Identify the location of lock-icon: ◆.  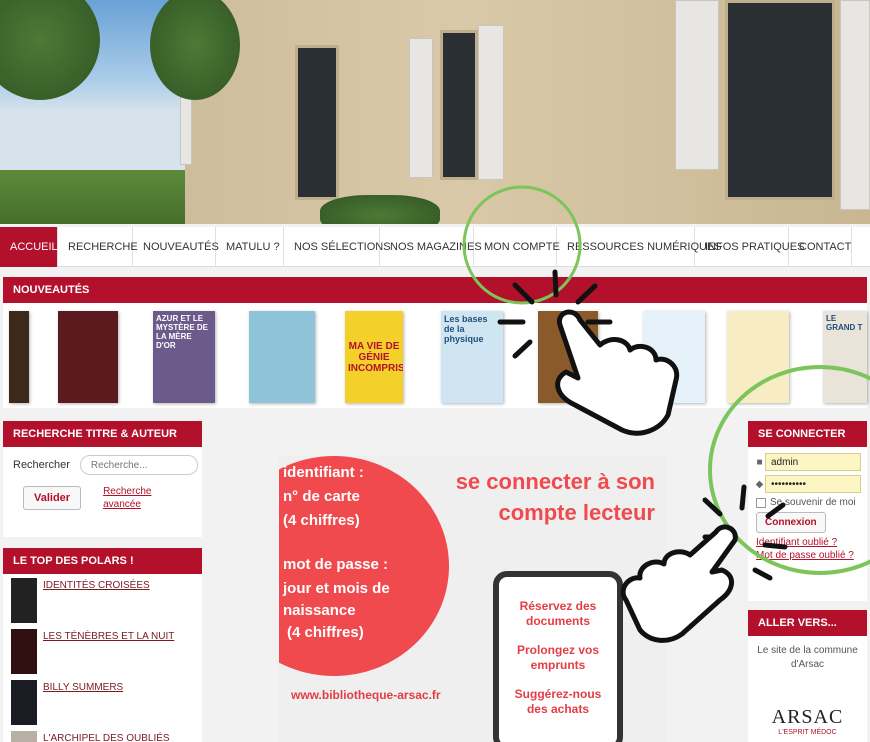
(759, 484).